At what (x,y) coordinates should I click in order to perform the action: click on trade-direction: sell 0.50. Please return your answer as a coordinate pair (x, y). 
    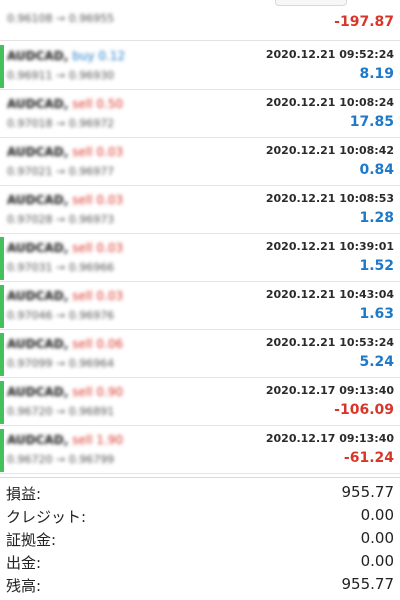
    Looking at the image, I should click on (98, 104).